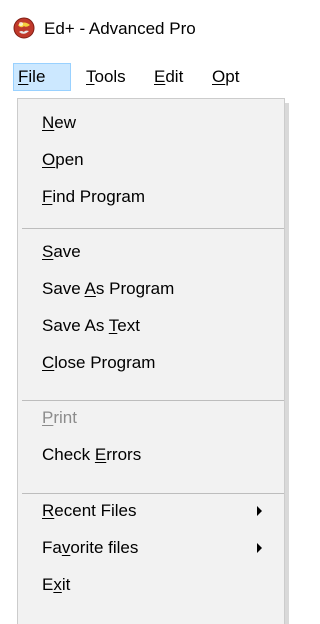 This screenshot has height=624, width=320. I want to click on app-icon, so click(24, 28).